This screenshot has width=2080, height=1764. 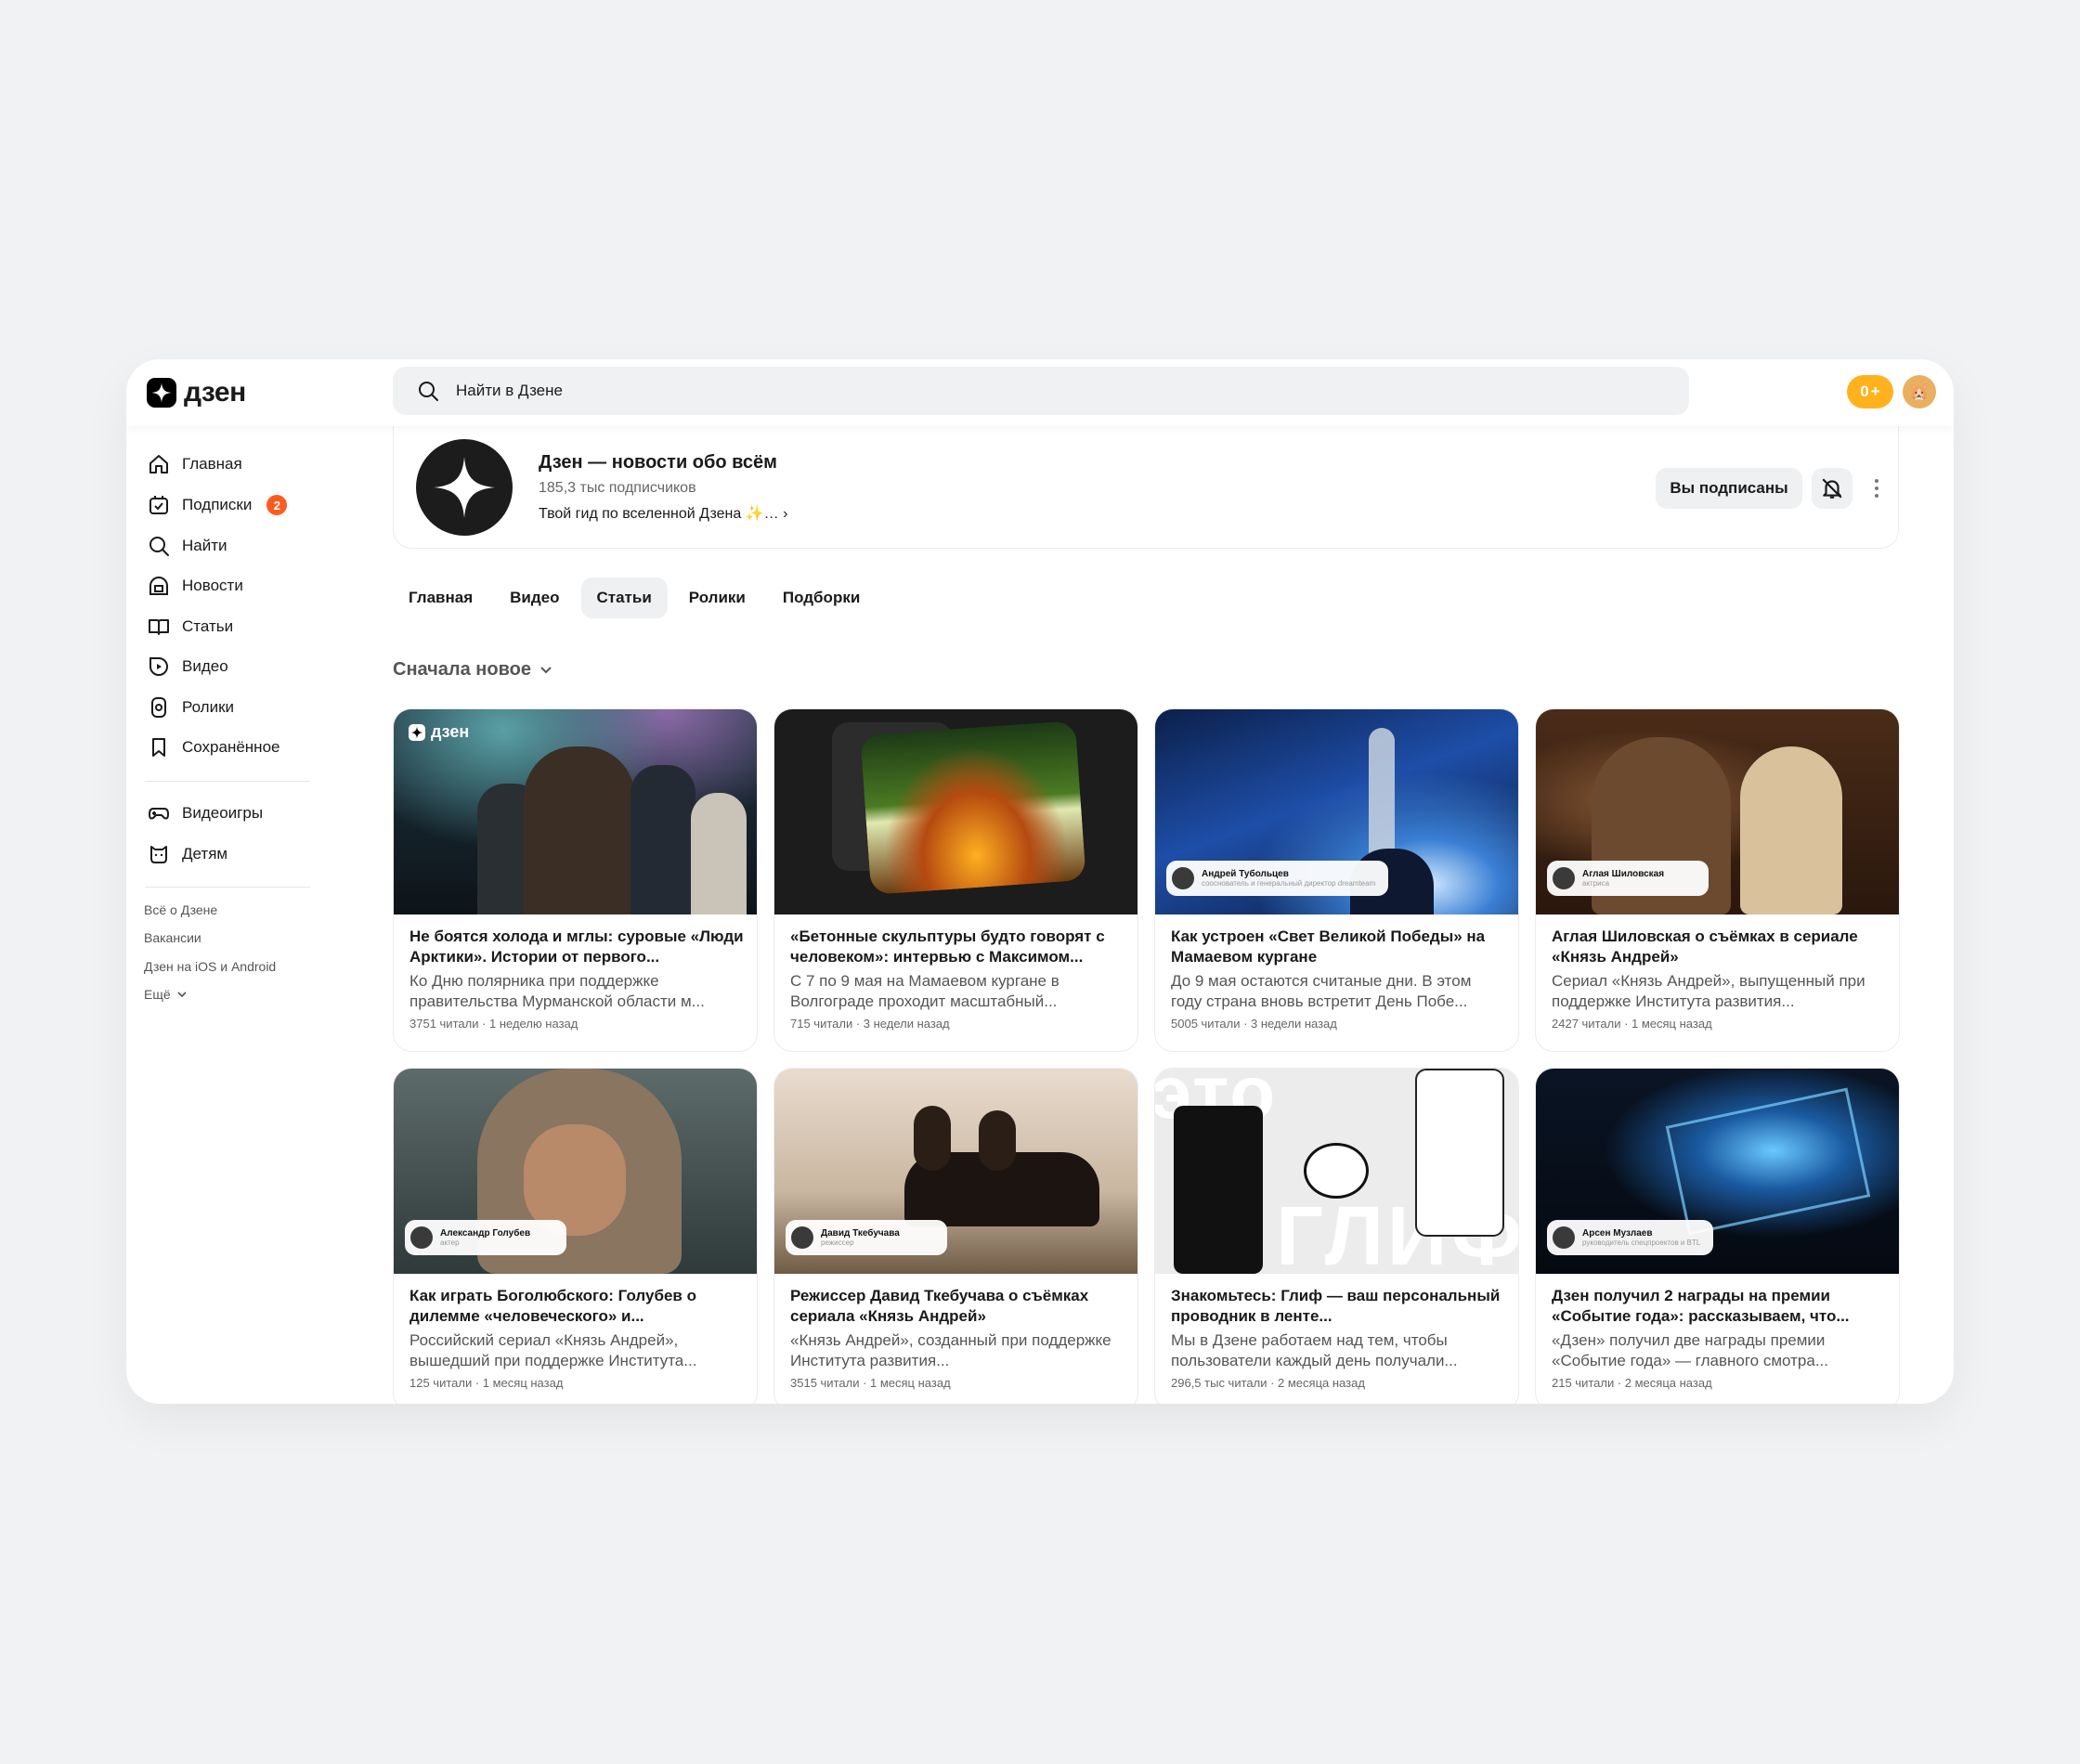 I want to click on article-thumbnail: Давид Ткебучава режиссер, so click(x=956, y=1171).